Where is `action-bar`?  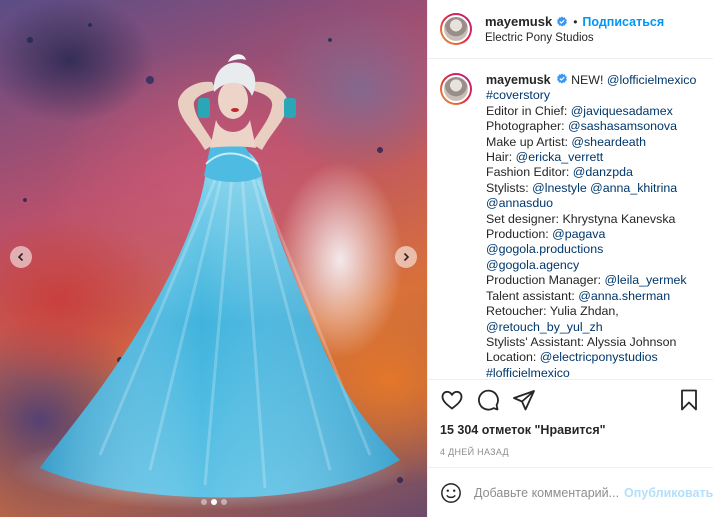
action-bar is located at coordinates (570, 399).